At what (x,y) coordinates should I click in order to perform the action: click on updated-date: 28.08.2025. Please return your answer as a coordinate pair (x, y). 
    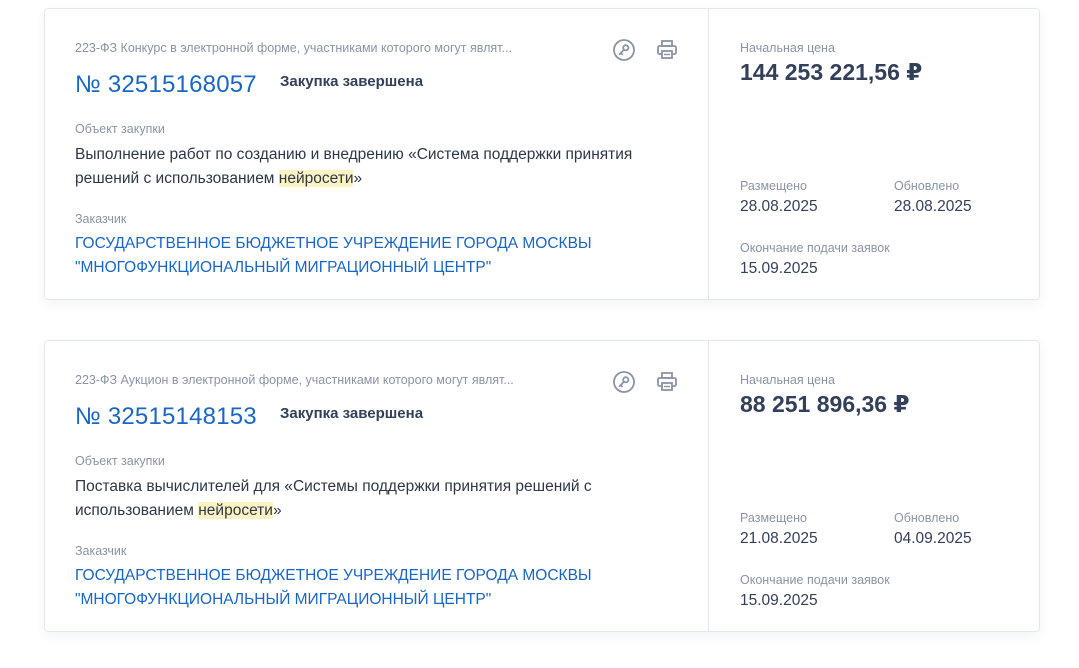
    Looking at the image, I should click on (933, 206).